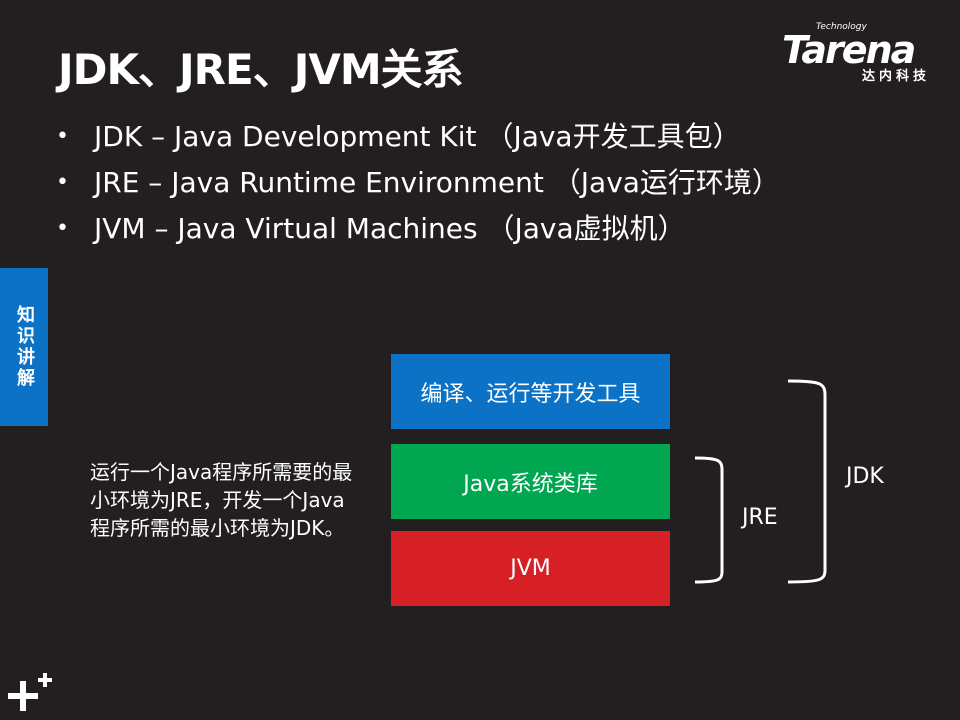 The width and height of the screenshot is (960, 720). What do you see at coordinates (530, 568) in the screenshot?
I see `jvm-box: JVM` at bounding box center [530, 568].